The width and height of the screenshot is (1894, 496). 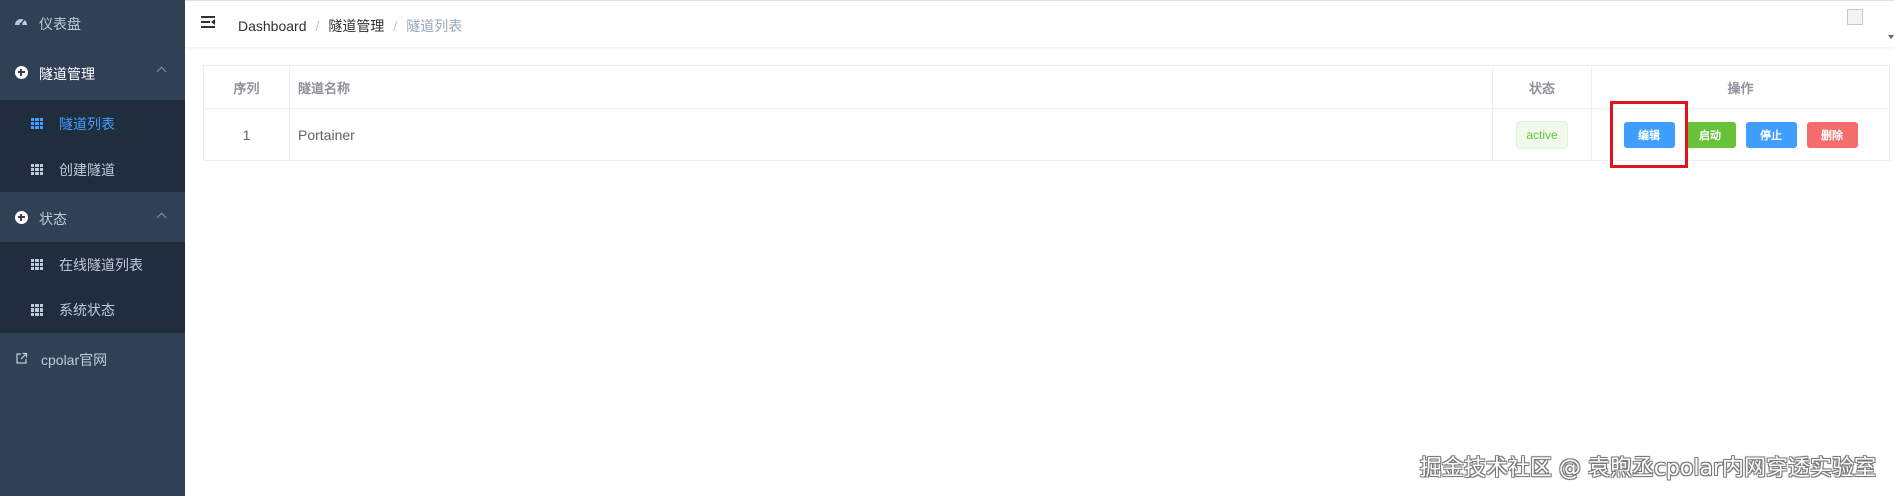 What do you see at coordinates (87, 123) in the screenshot?
I see `sidebar-item-label: 隧道列表` at bounding box center [87, 123].